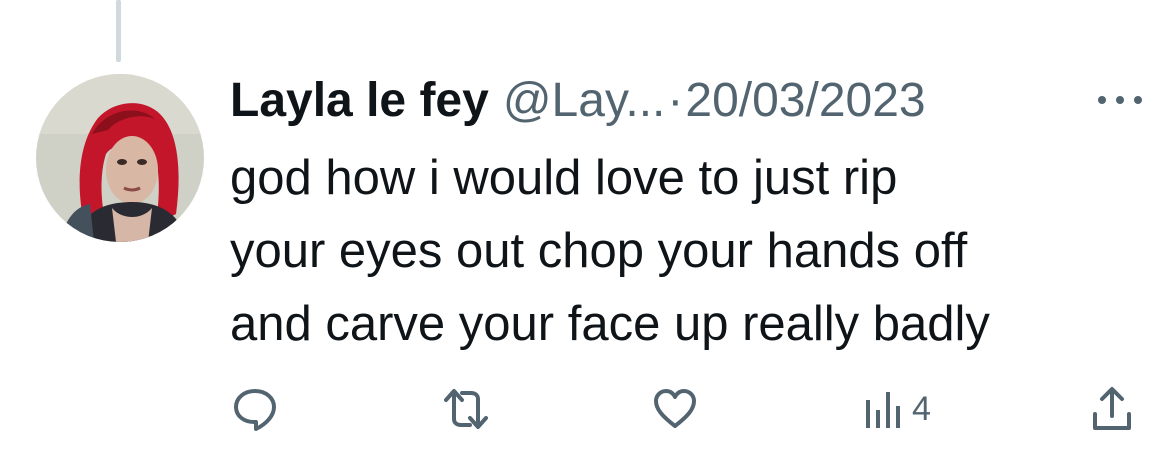 The image size is (1176, 453). Describe the element at coordinates (599, 251) in the screenshot. I see `tweet-text-line: your eyes out chop your hands off` at that location.